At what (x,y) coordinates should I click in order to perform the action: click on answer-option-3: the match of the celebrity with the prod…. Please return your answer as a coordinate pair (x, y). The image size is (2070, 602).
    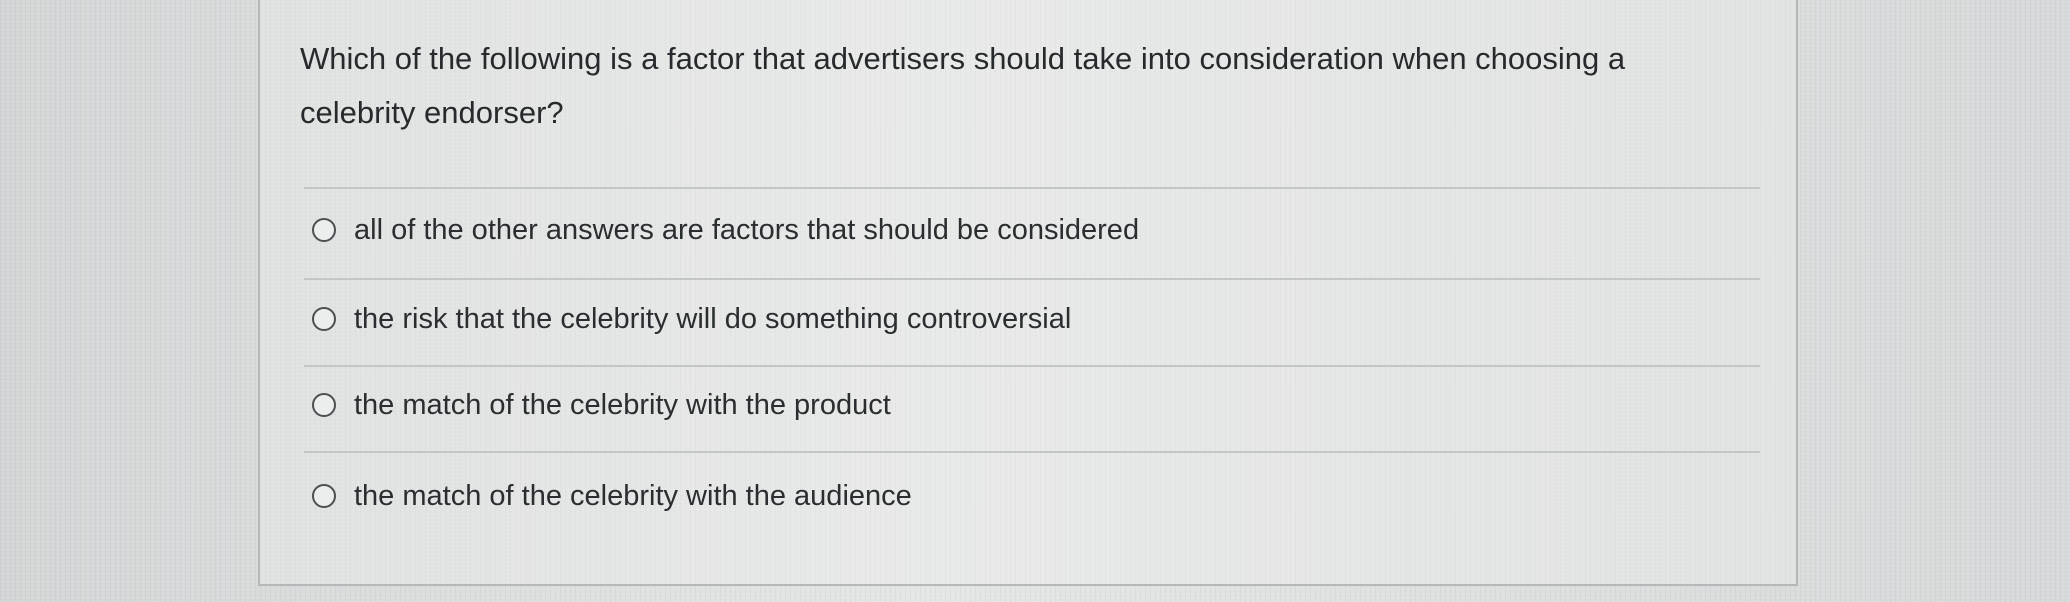
    Looking at the image, I should click on (601, 405).